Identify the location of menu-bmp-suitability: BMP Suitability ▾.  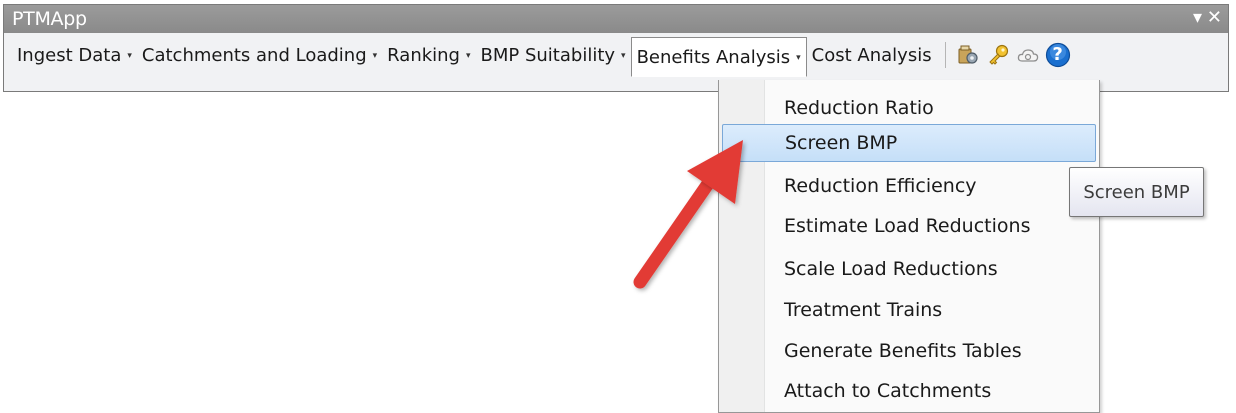
(553, 55).